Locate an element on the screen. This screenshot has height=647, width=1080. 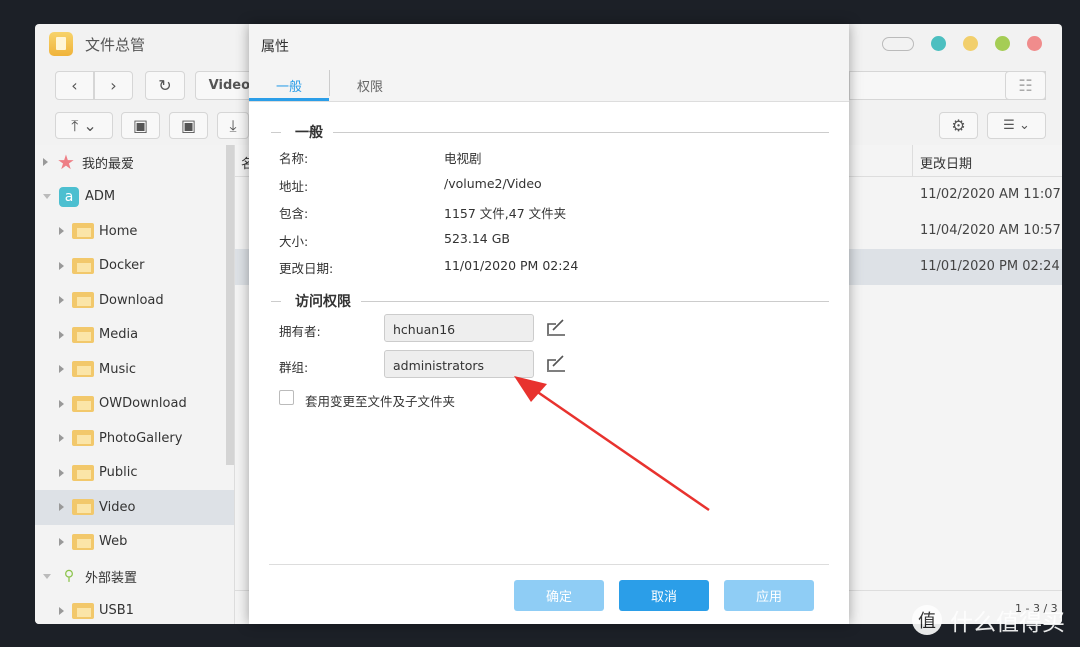
sidebar-item-外部装置: ⚲ 外部装置 is located at coordinates (134, 576).